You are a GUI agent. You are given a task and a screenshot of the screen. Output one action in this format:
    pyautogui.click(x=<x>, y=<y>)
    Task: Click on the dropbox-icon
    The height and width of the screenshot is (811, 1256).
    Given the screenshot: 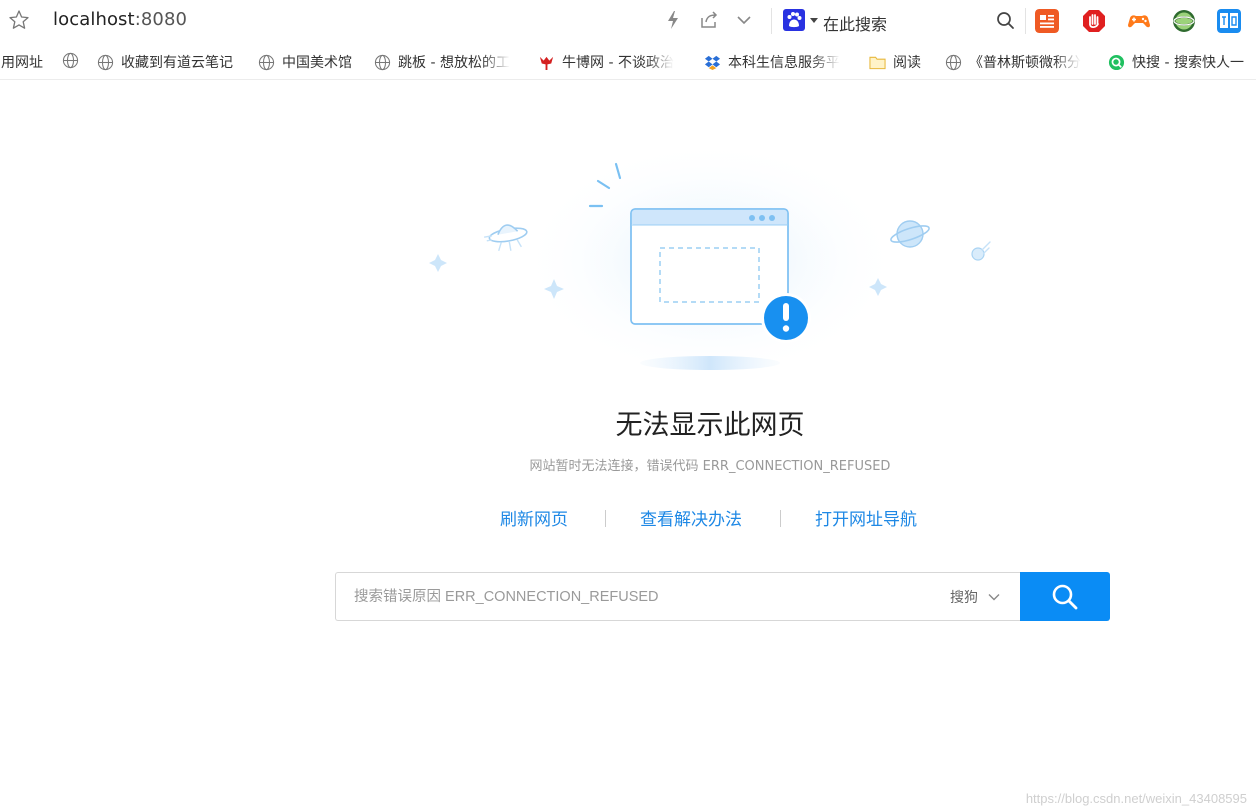 What is the action you would take?
    pyautogui.click(x=712, y=62)
    